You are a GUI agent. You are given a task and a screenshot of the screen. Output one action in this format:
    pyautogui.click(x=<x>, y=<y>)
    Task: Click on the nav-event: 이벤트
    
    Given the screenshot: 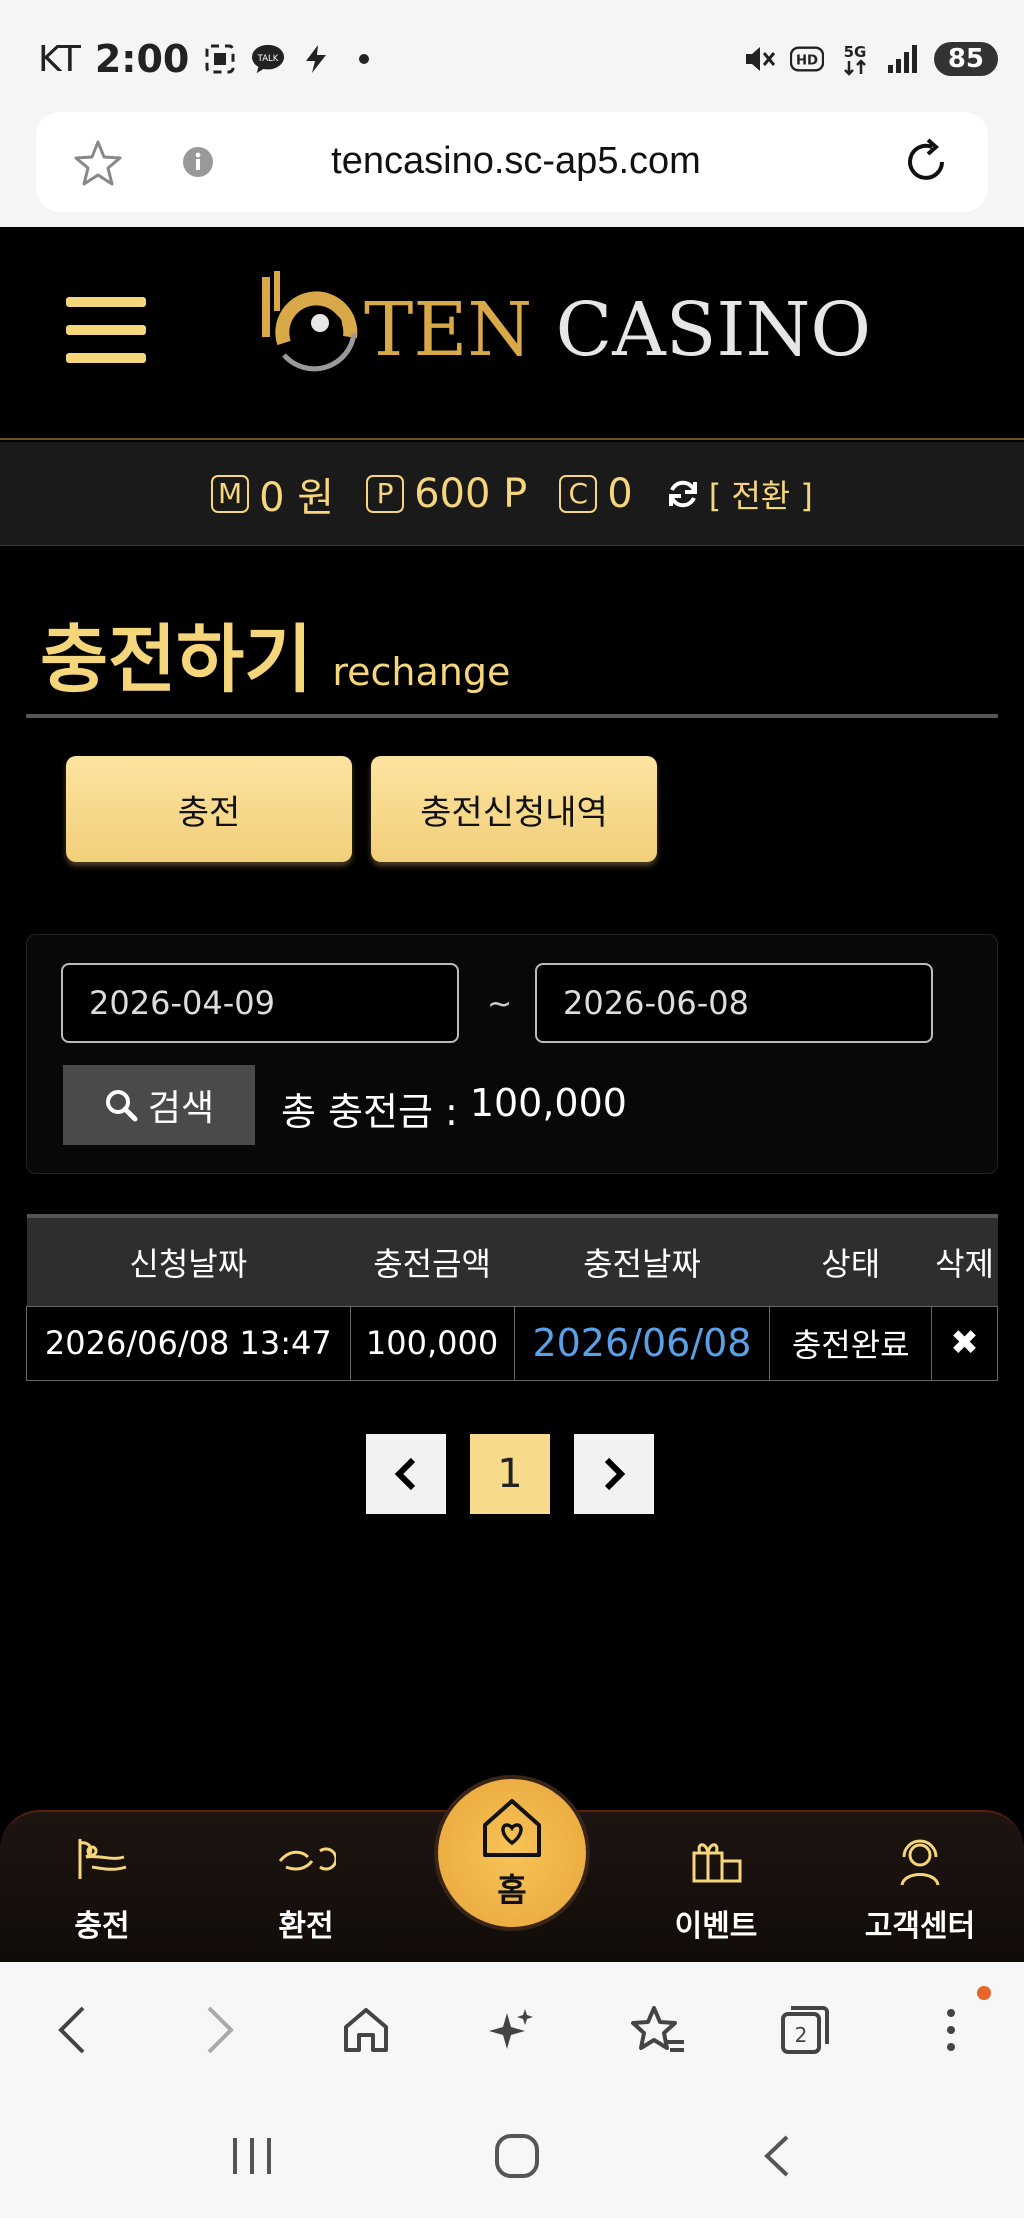 What is the action you would take?
    pyautogui.click(x=716, y=1888)
    